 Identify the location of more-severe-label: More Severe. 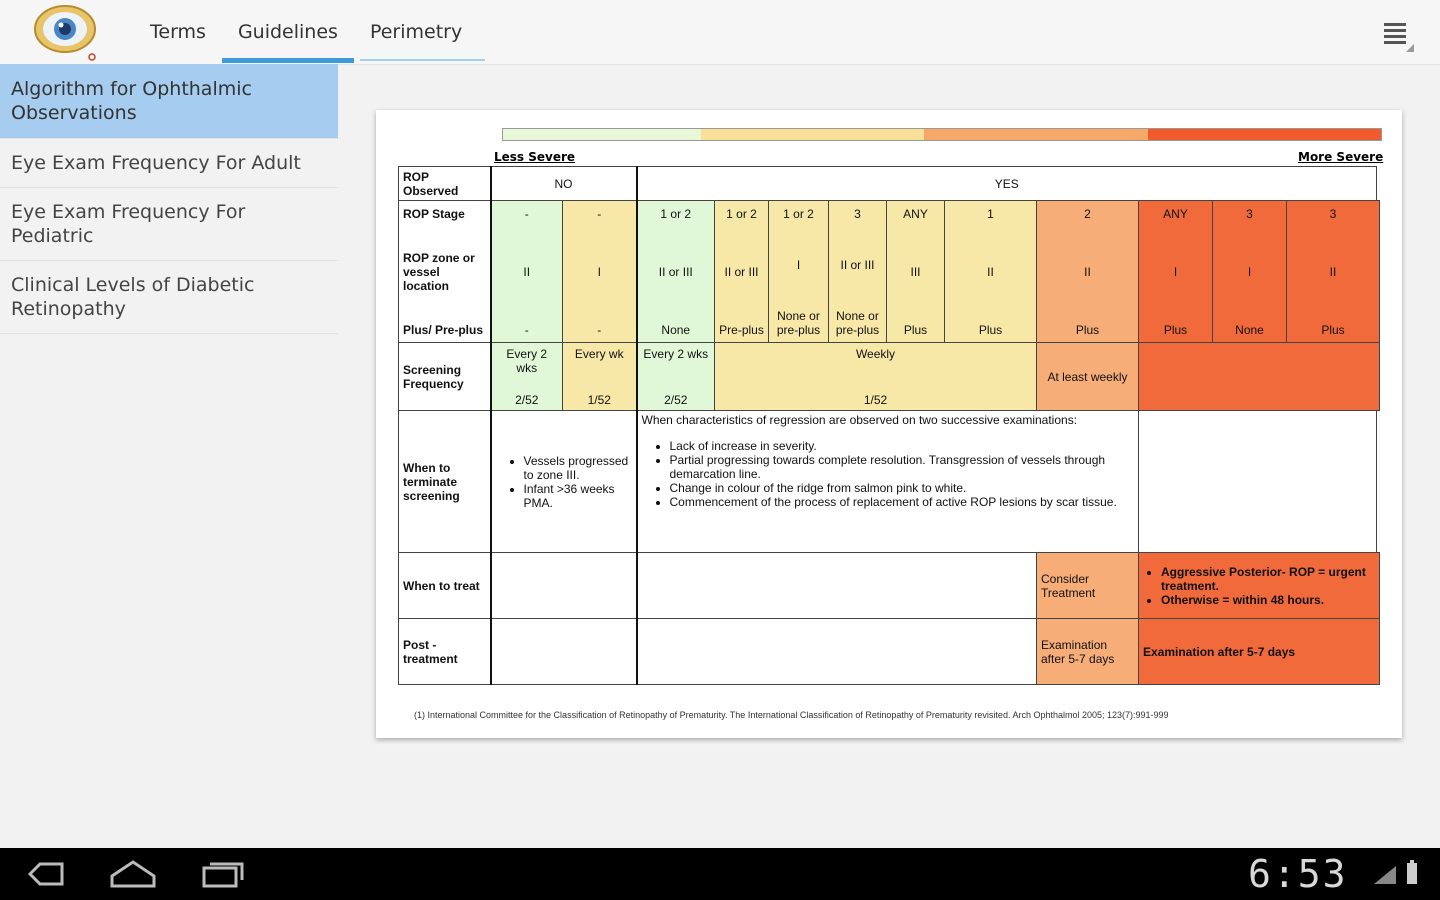
(1341, 157).